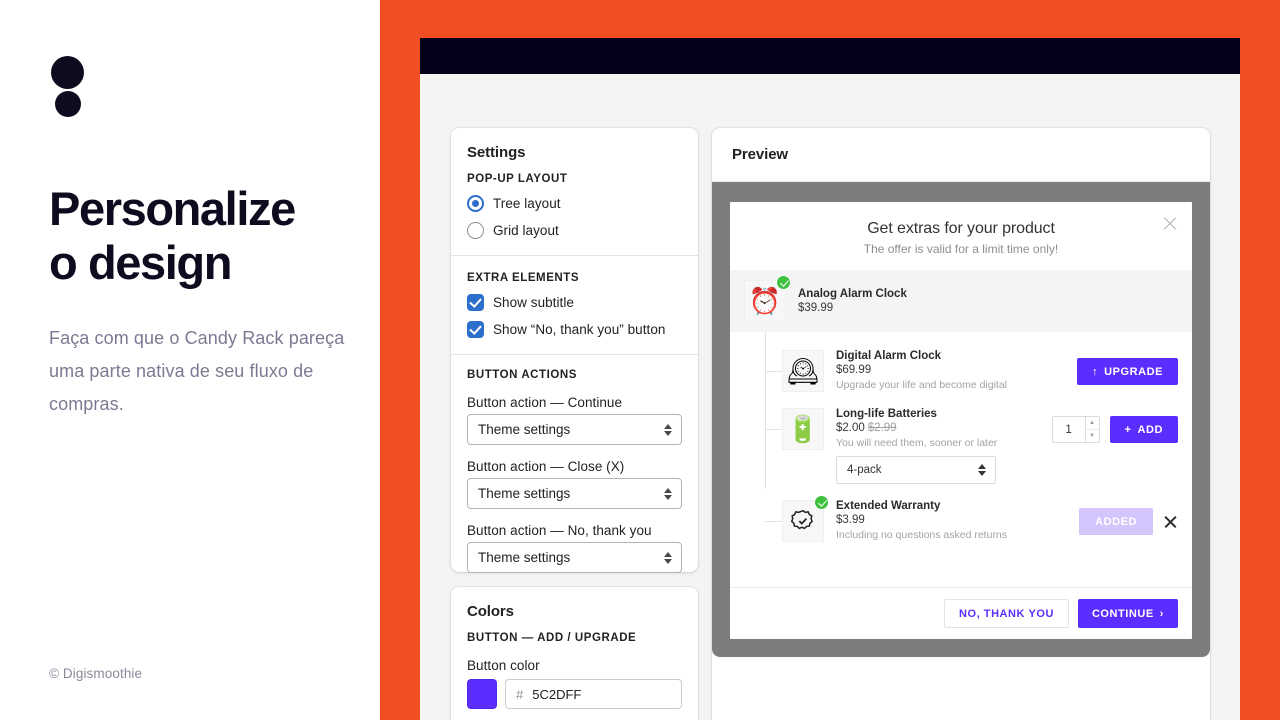  Describe the element at coordinates (1069, 429) in the screenshot. I see `quantity-value: 1` at that location.